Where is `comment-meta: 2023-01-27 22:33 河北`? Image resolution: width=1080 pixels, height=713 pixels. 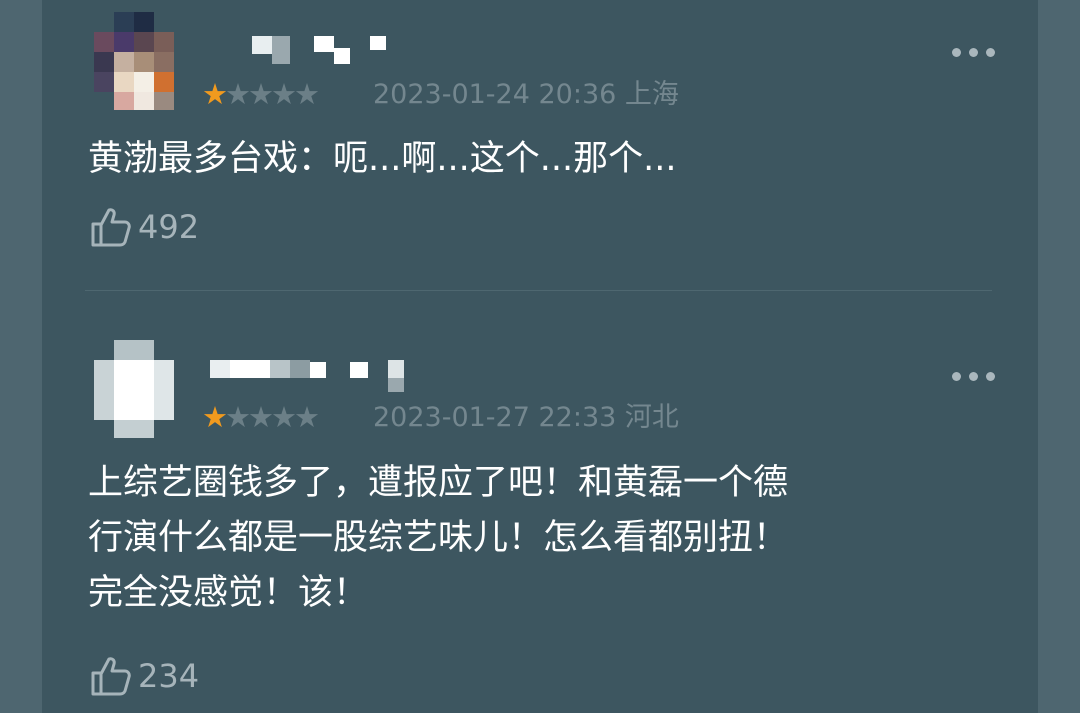 comment-meta: 2023-01-27 22:33 河北 is located at coordinates (526, 417).